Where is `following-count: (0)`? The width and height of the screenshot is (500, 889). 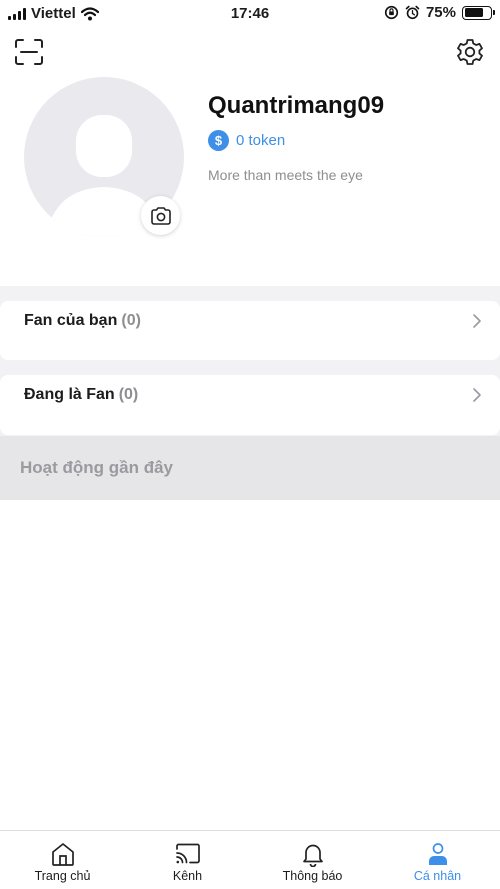 following-count: (0) is located at coordinates (128, 394).